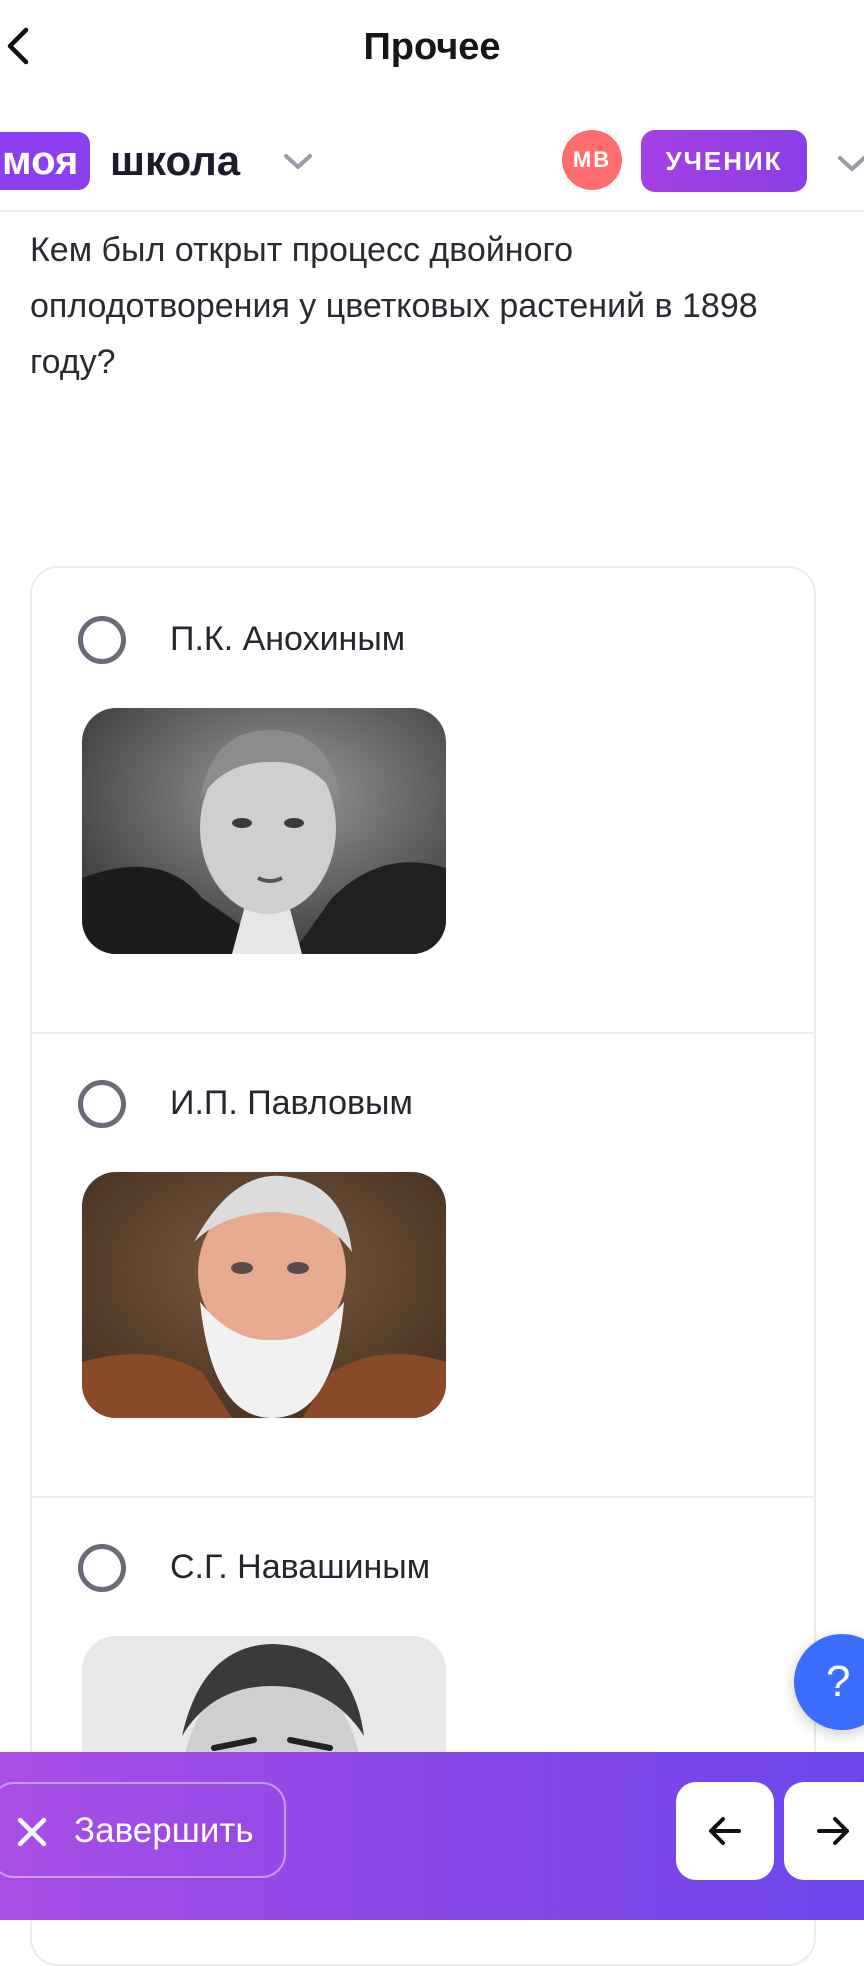  I want to click on option-label: П.К. Анохиным, so click(288, 639).